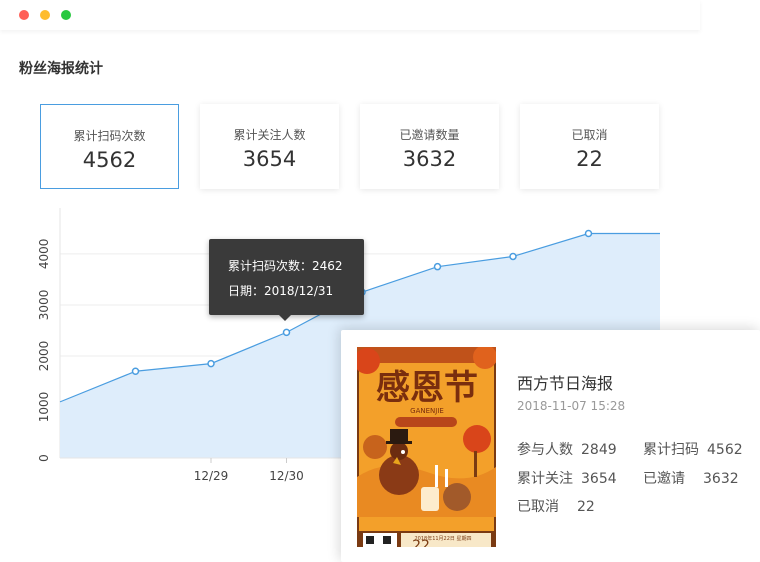 Image resolution: width=760 pixels, height=562 pixels. What do you see at coordinates (45, 15) in the screenshot?
I see `minimize-window-dot` at bounding box center [45, 15].